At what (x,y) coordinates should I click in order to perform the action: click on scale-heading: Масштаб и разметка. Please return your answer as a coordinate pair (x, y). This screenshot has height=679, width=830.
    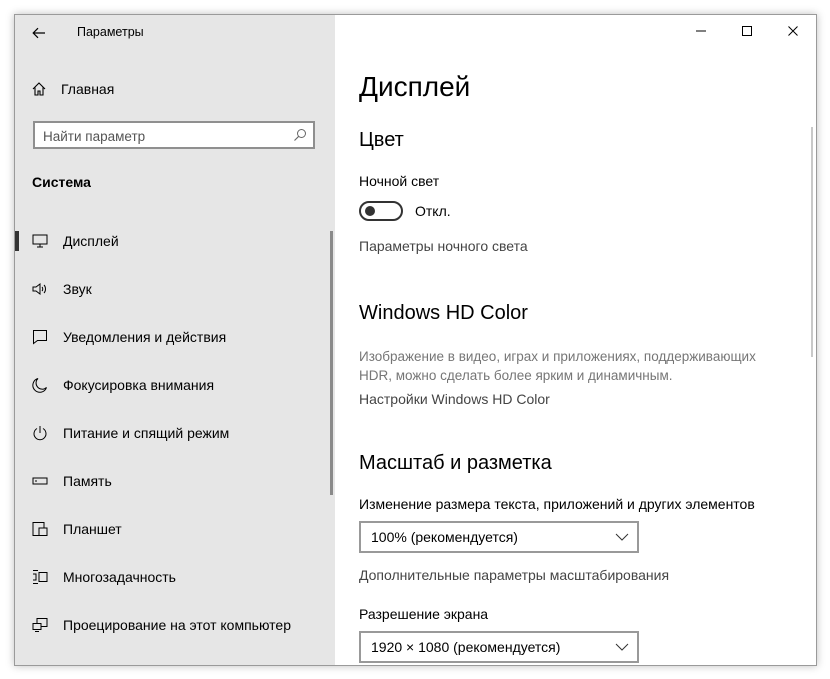
    Looking at the image, I should click on (455, 463).